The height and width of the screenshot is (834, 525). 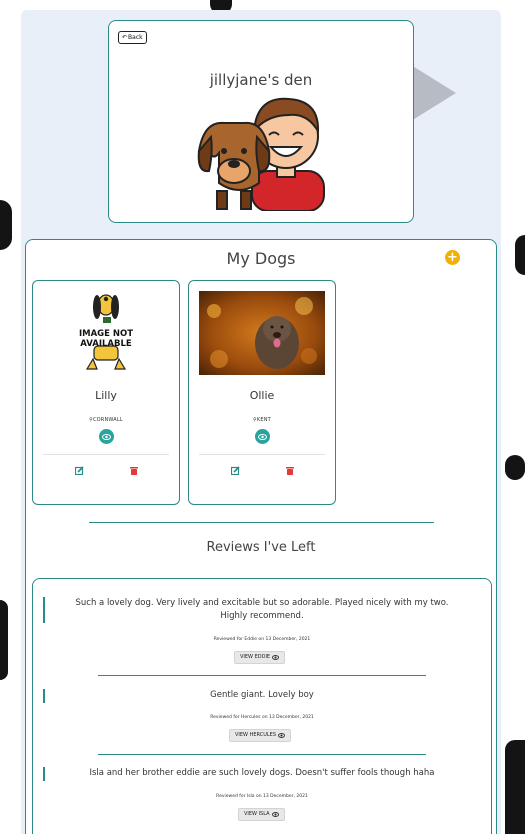 I want to click on svg-text: AVAILABLE, so click(x=106, y=344).